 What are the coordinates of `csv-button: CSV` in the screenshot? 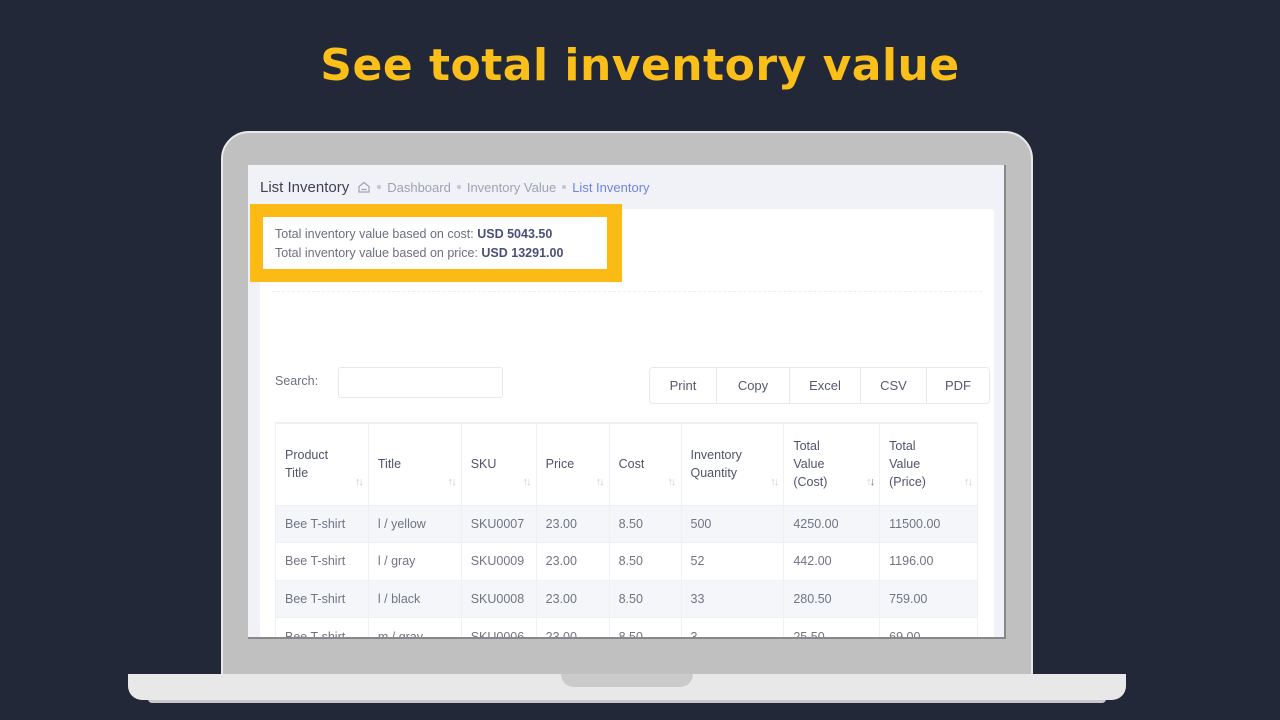 It's located at (894, 385).